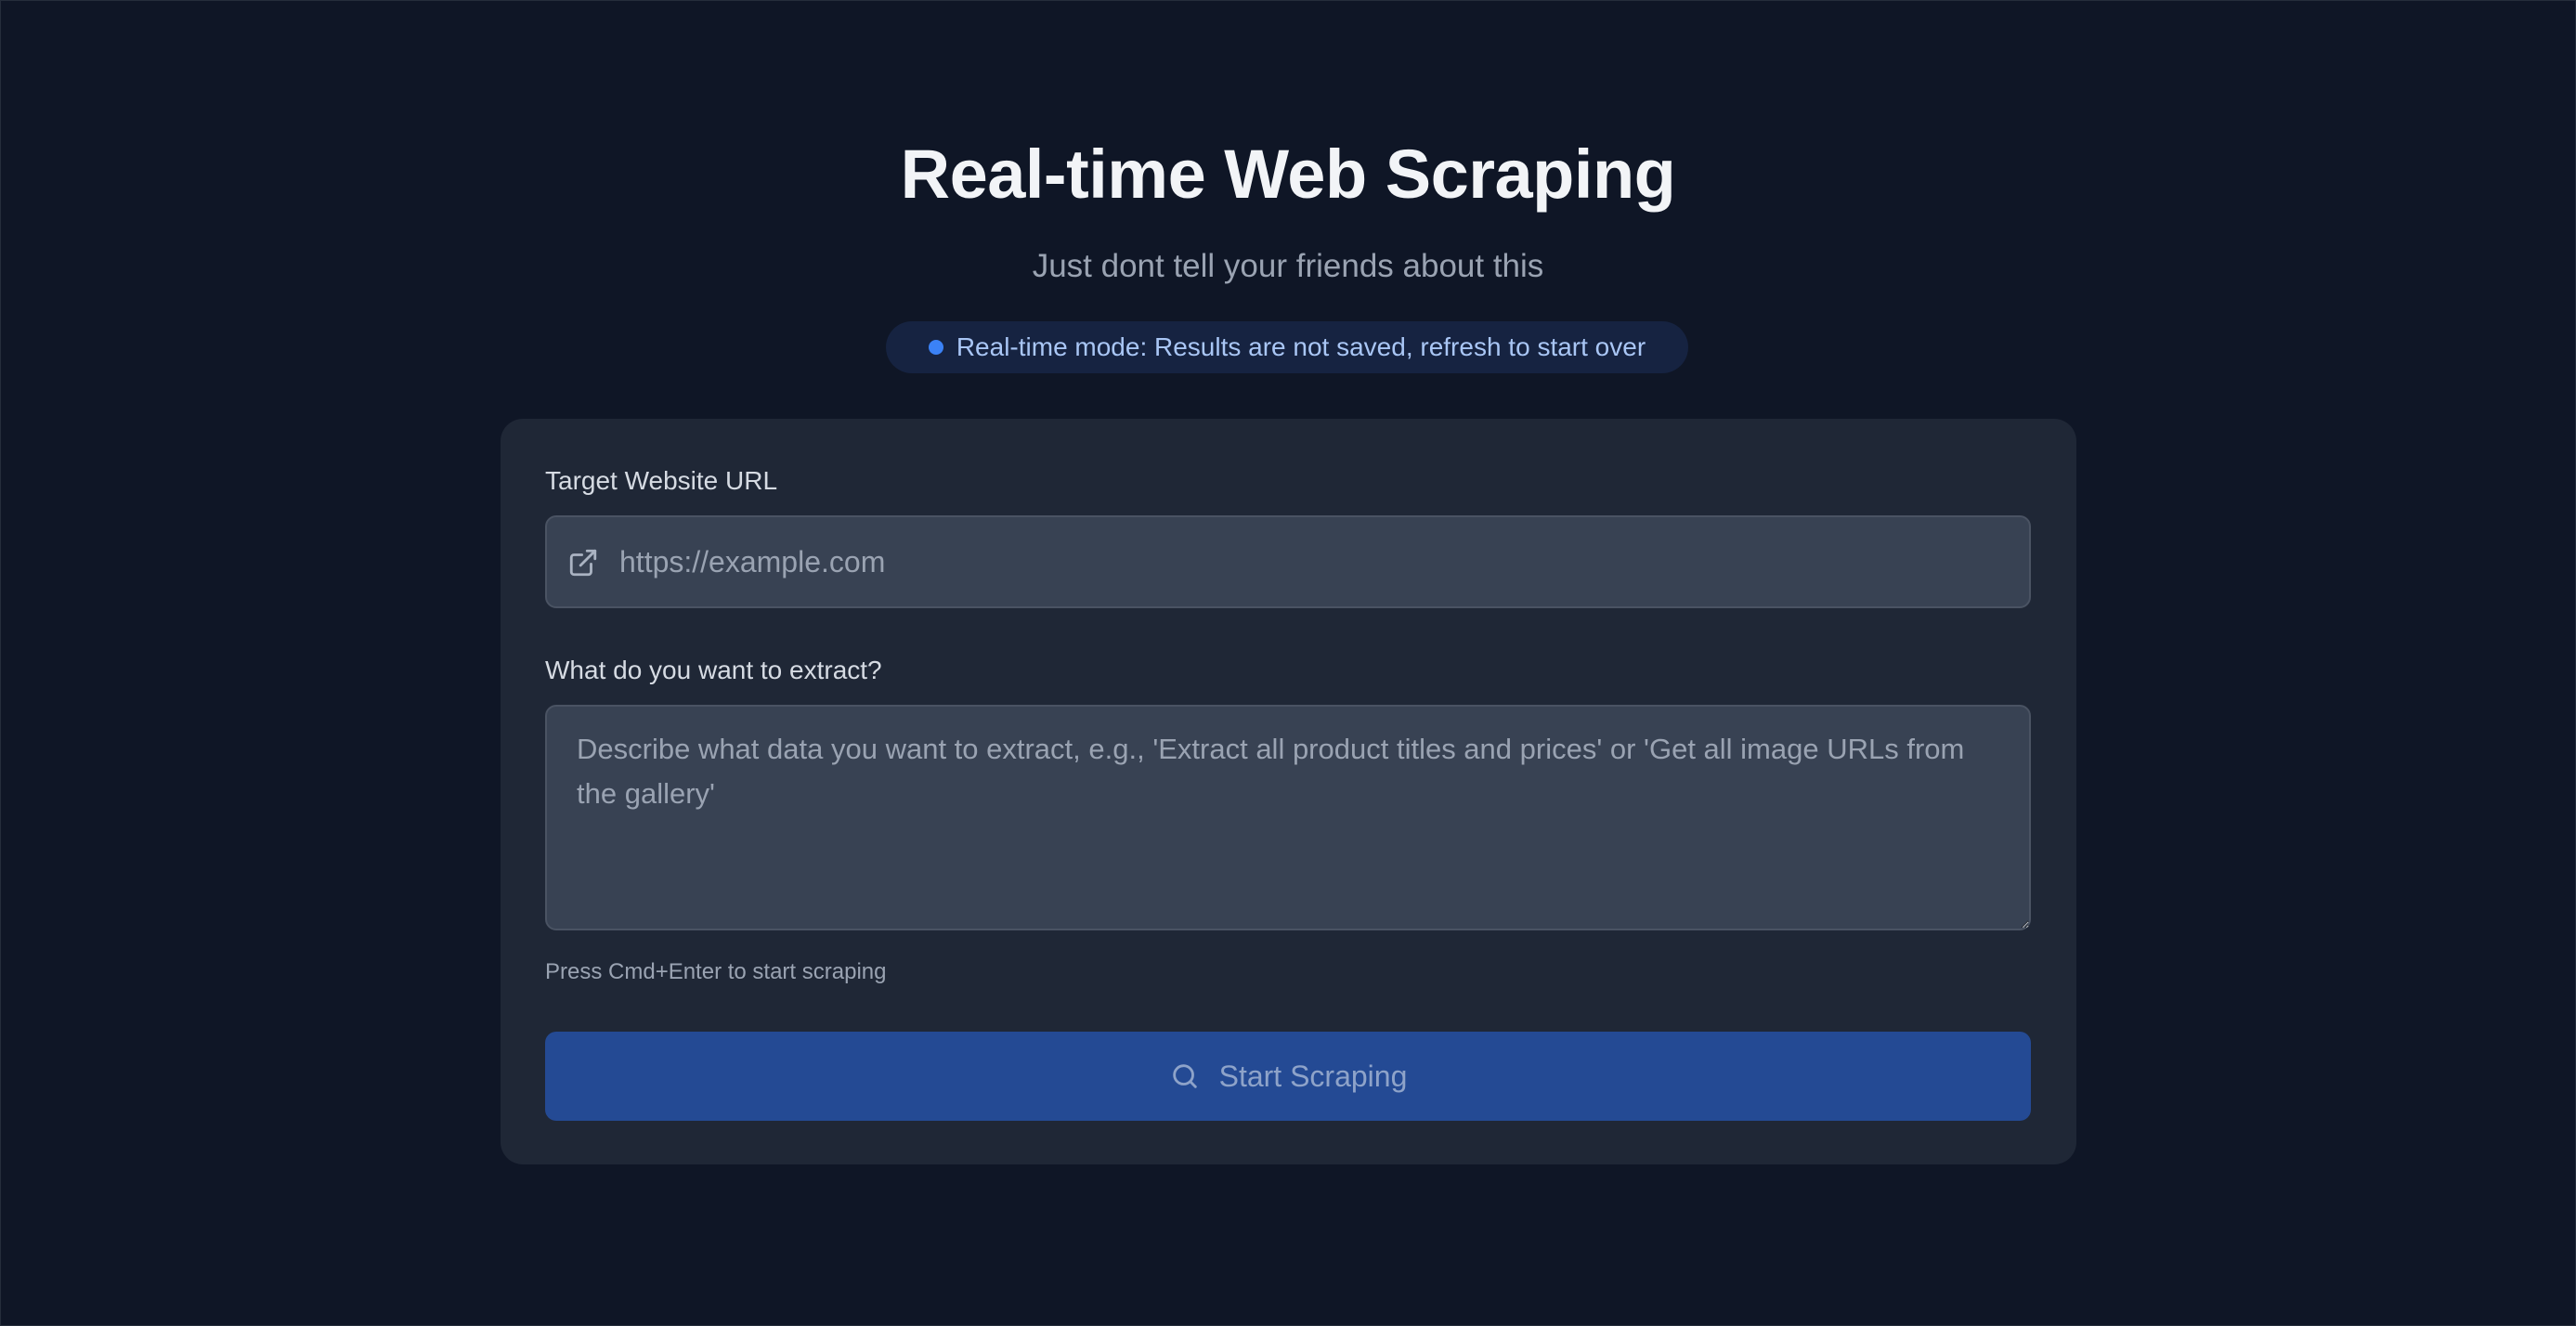 The height and width of the screenshot is (1326, 2576). What do you see at coordinates (661, 480) in the screenshot?
I see `url-label: Target Website URL` at bounding box center [661, 480].